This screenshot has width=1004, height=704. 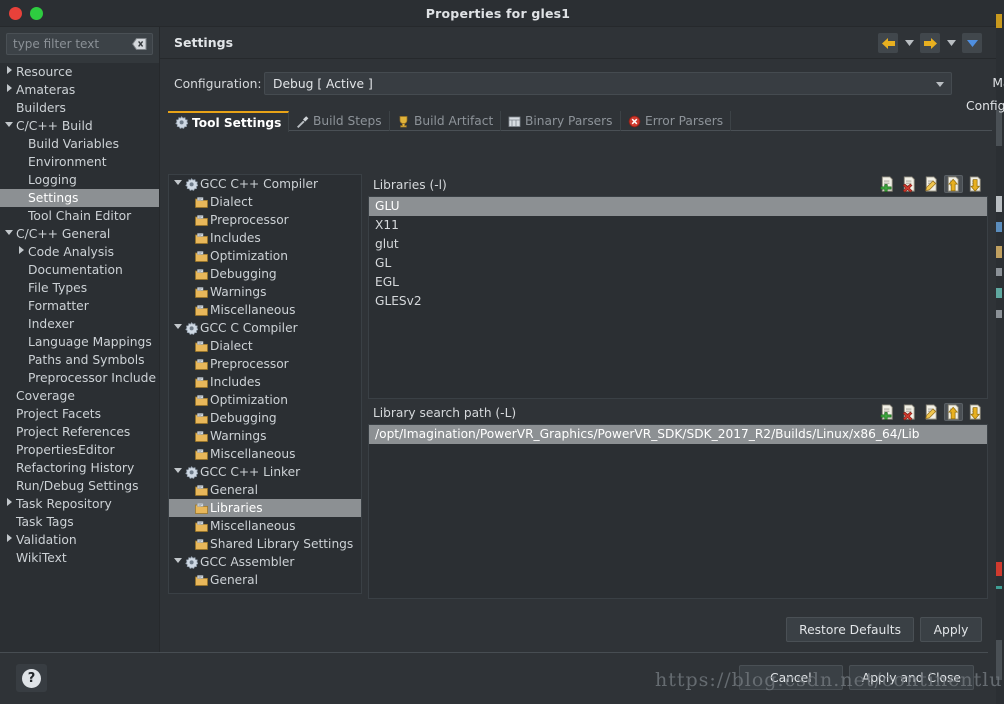 What do you see at coordinates (79, 558) in the screenshot?
I see `sidebar-item-wikitext: WikiText` at bounding box center [79, 558].